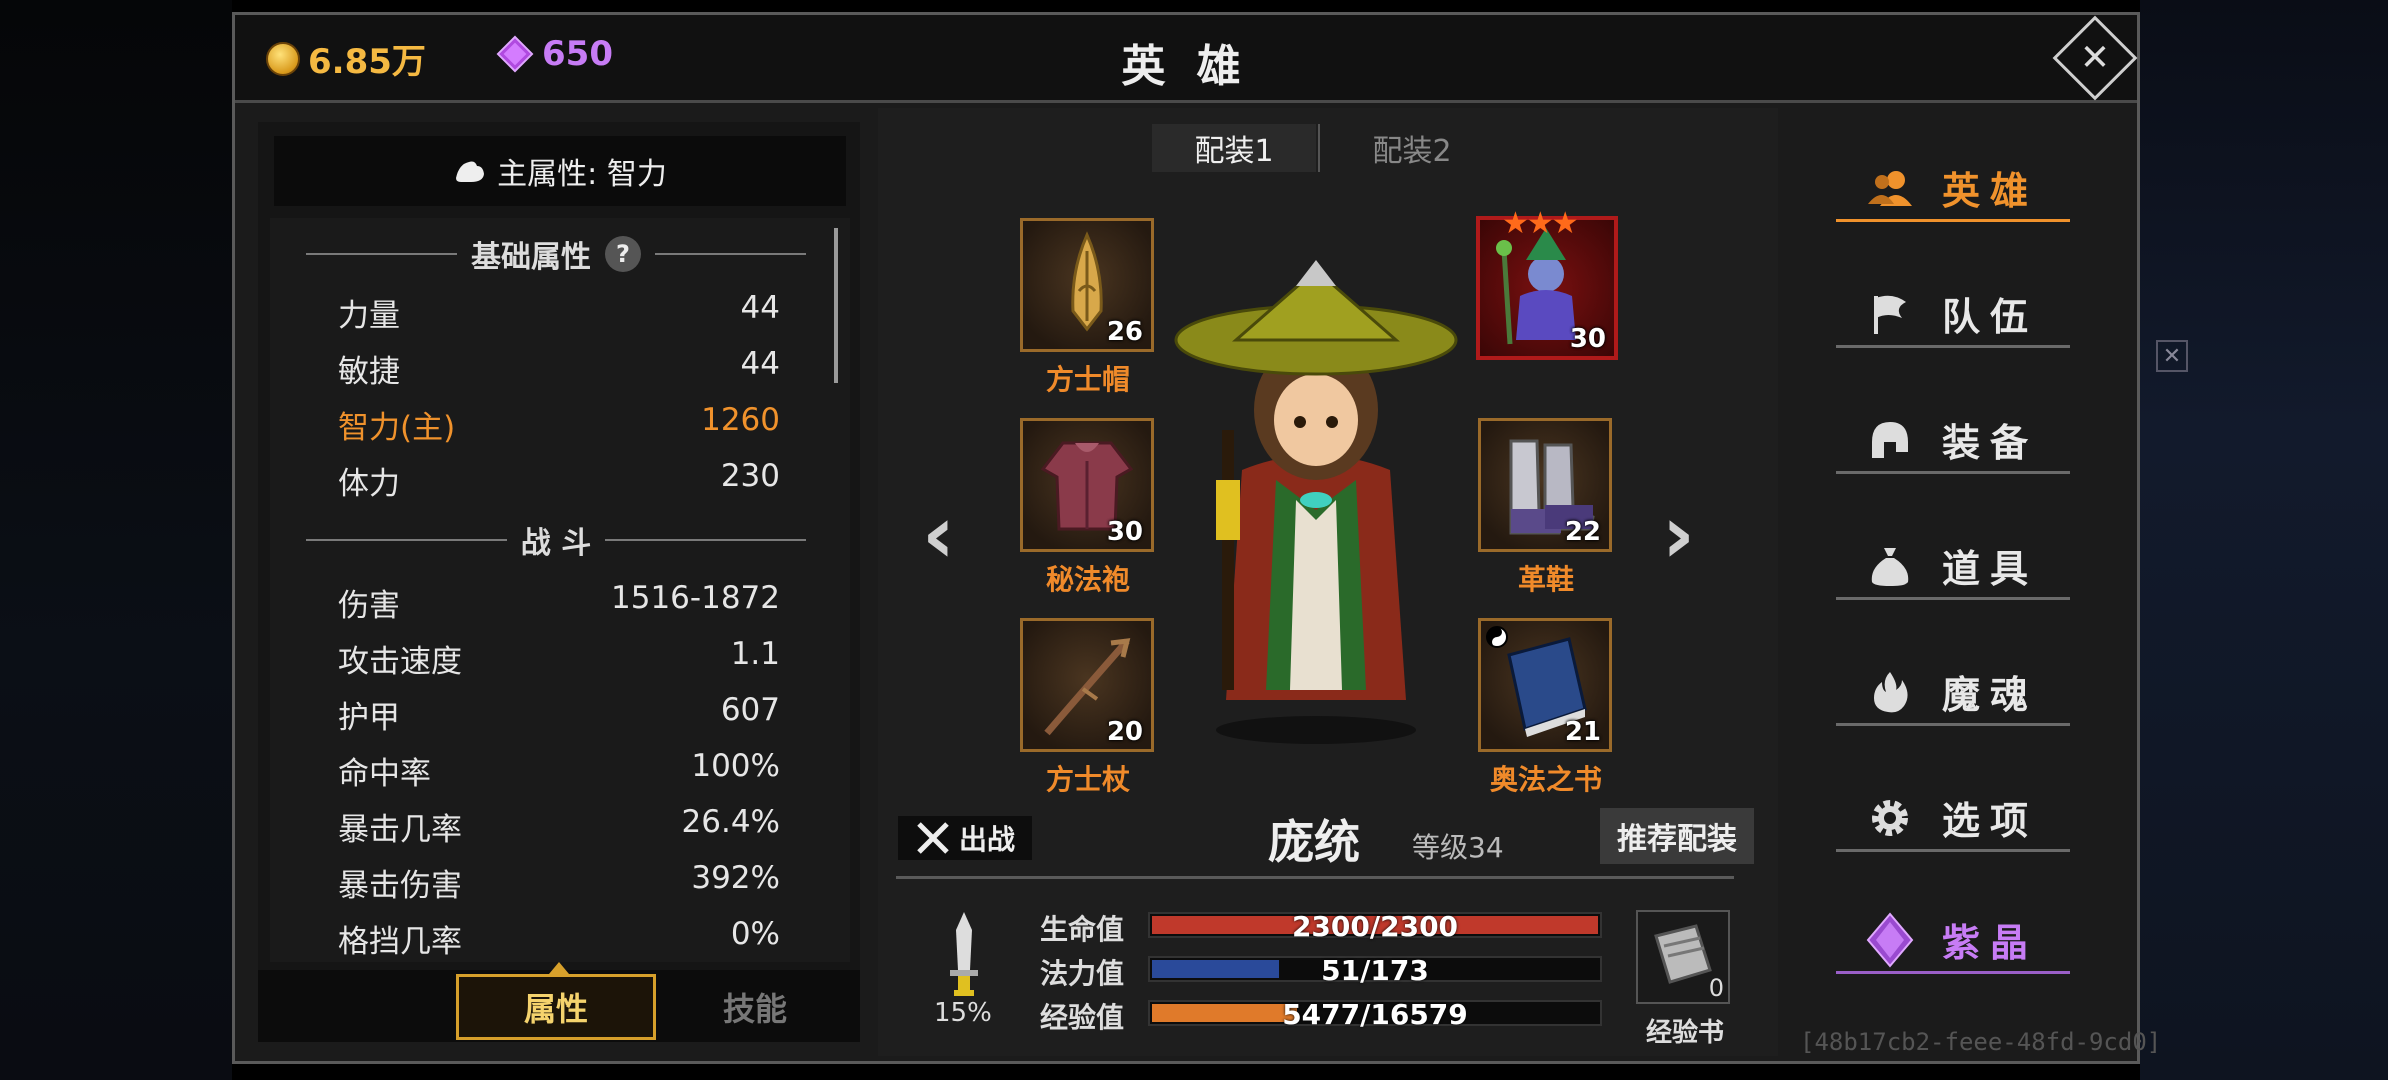  Describe the element at coordinates (559, 602) in the screenshot. I see `stat-row: 伤害 1516-1872` at that location.